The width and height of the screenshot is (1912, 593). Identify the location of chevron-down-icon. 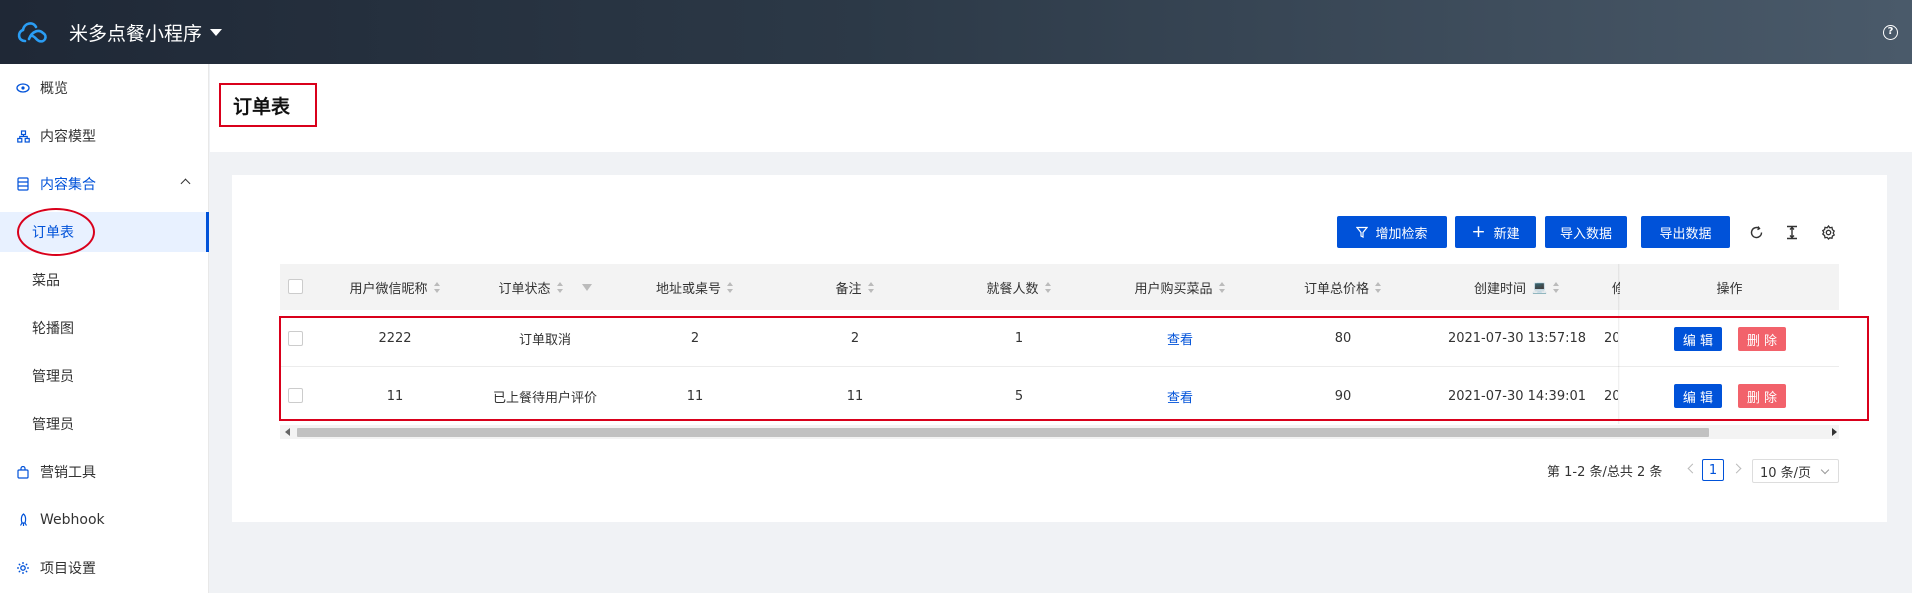
(1825, 470).